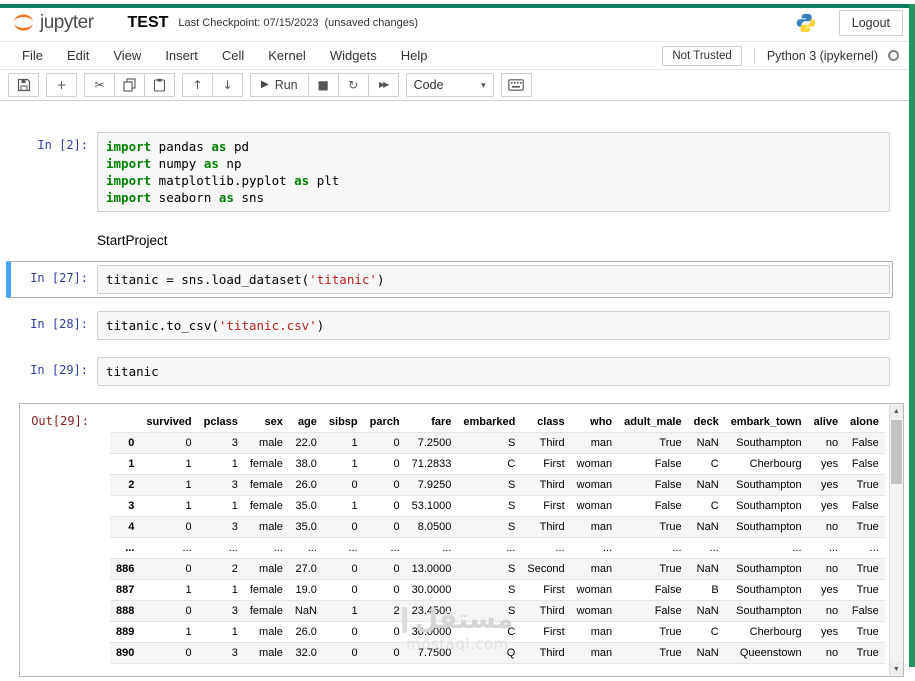 This screenshot has width=915, height=681. Describe the element at coordinates (245, 279) in the screenshot. I see `code-line: titanic = sns.load_dataset('titanic')` at that location.